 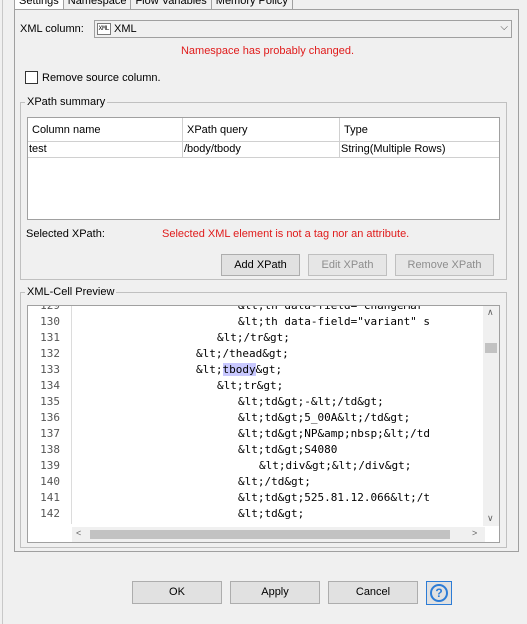 I want to click on code-line: 140 &lt;/td&gt;, so click(x=255, y=482).